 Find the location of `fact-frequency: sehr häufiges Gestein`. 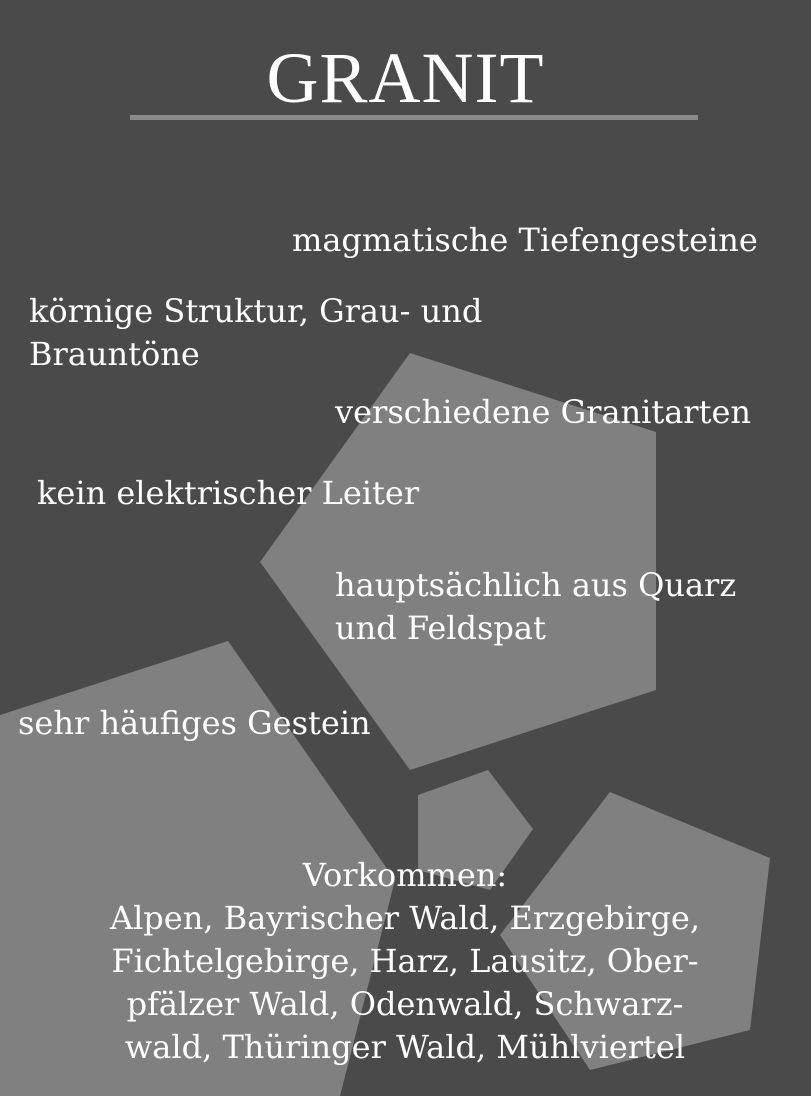

fact-frequency: sehr häufiges Gestein is located at coordinates (194, 723).